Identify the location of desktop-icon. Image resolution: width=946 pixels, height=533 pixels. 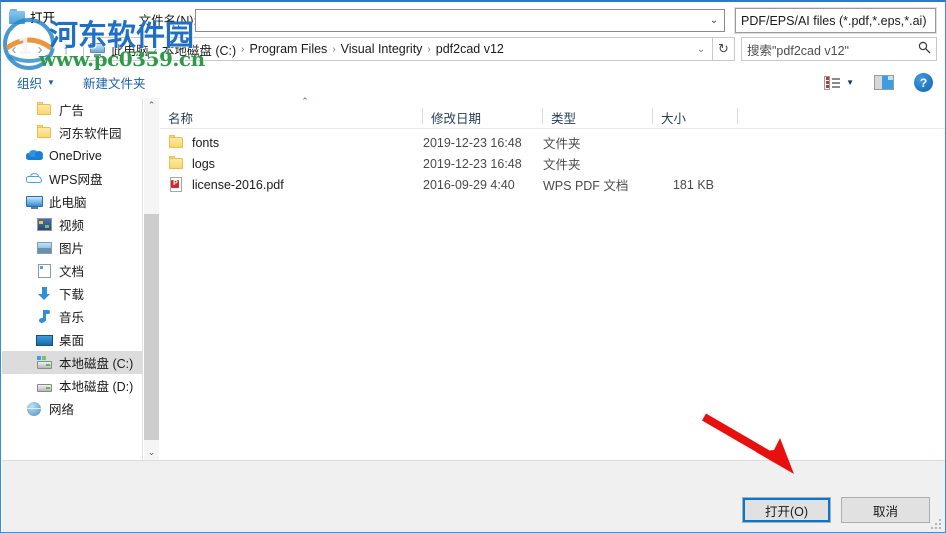
(44, 340).